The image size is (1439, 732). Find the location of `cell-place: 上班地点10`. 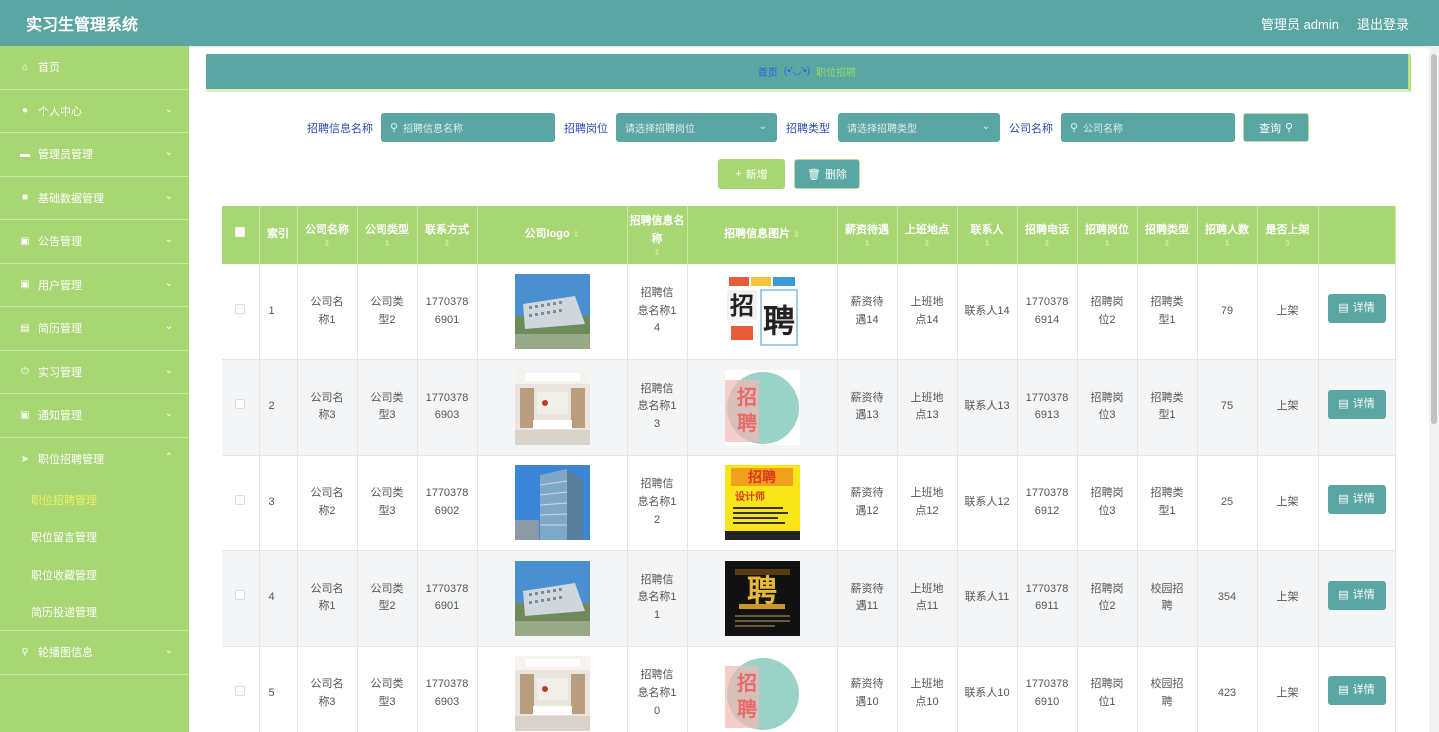

cell-place: 上班地点10 is located at coordinates (927, 689).